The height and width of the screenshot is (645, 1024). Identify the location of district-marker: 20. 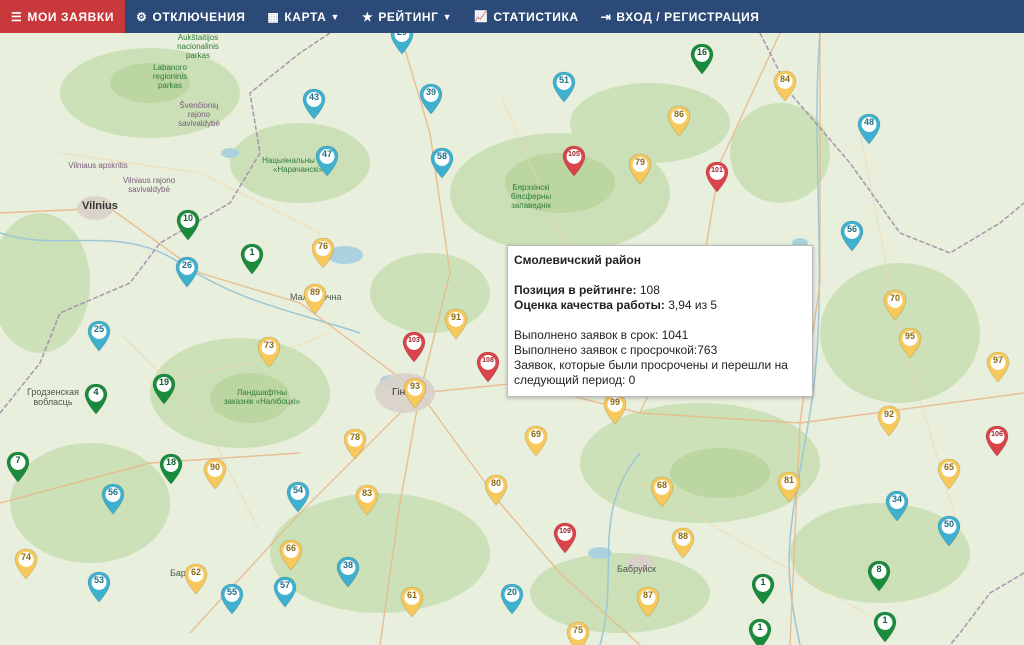
(512, 599).